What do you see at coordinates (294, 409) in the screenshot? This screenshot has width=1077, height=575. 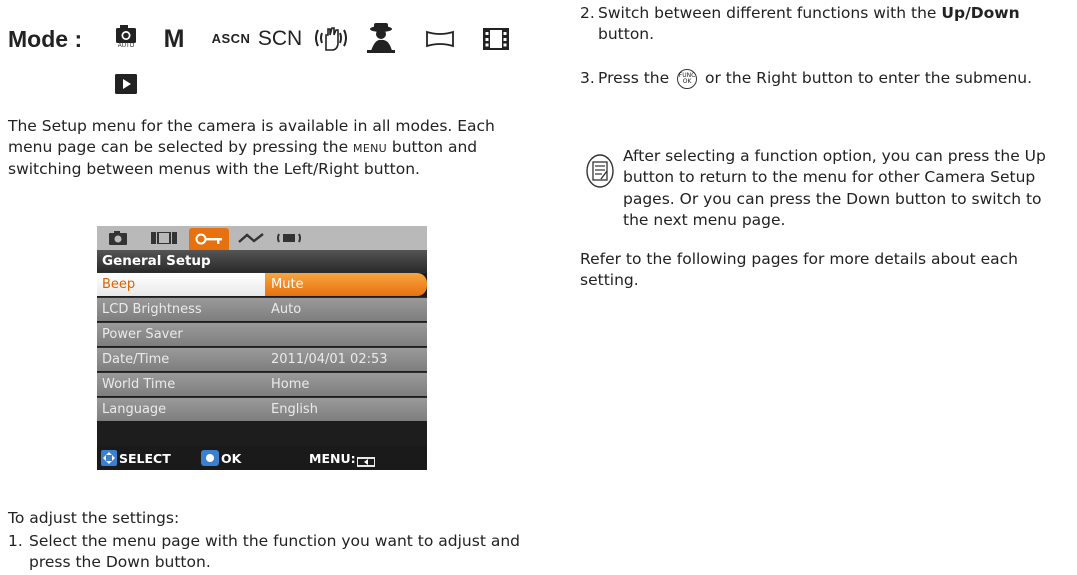 I see `row-value: English` at bounding box center [294, 409].